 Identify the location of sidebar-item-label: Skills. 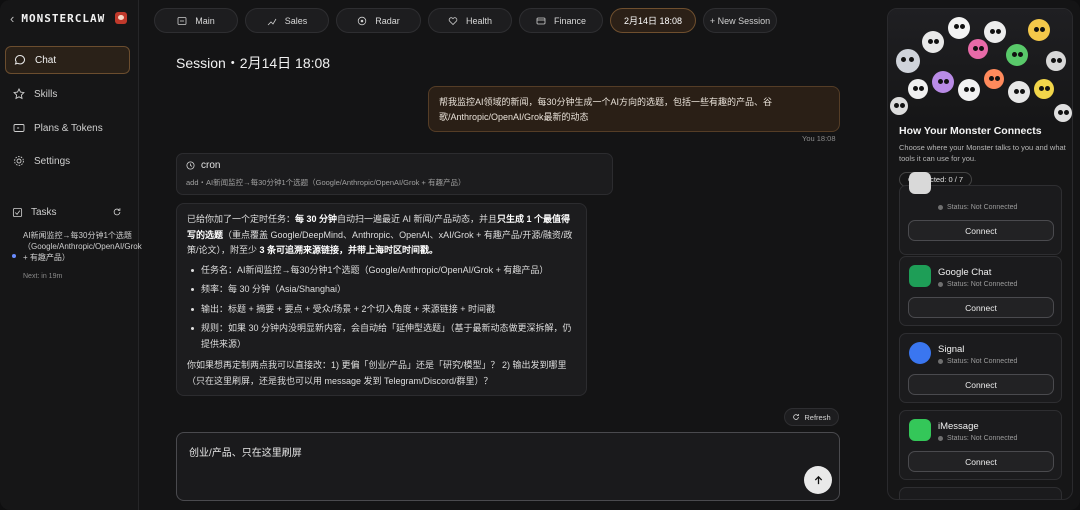
(46, 94).